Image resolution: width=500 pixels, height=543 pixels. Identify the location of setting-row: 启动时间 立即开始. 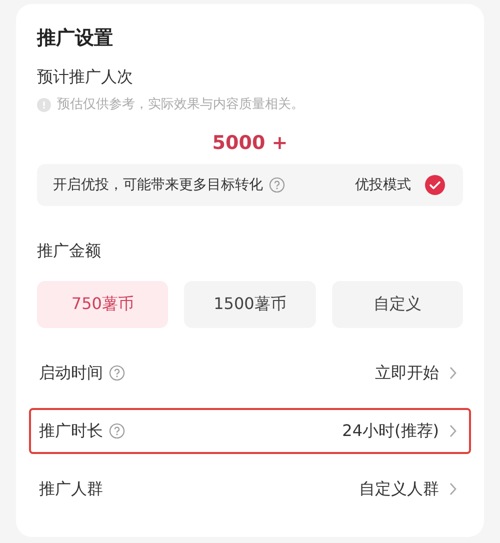
(250, 373).